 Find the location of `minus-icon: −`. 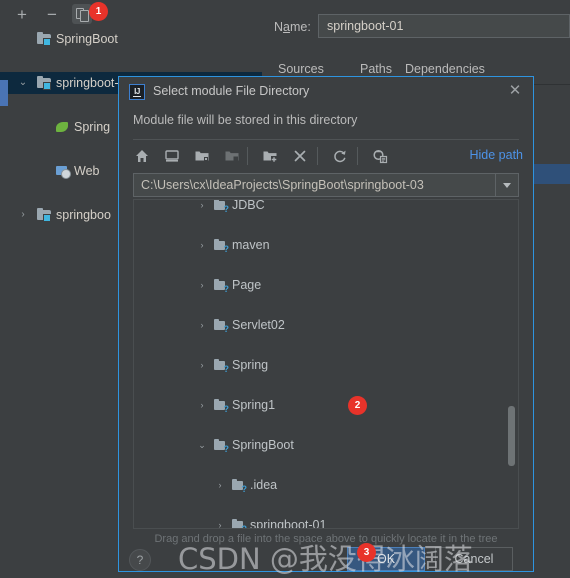

minus-icon: − is located at coordinates (52, 14).